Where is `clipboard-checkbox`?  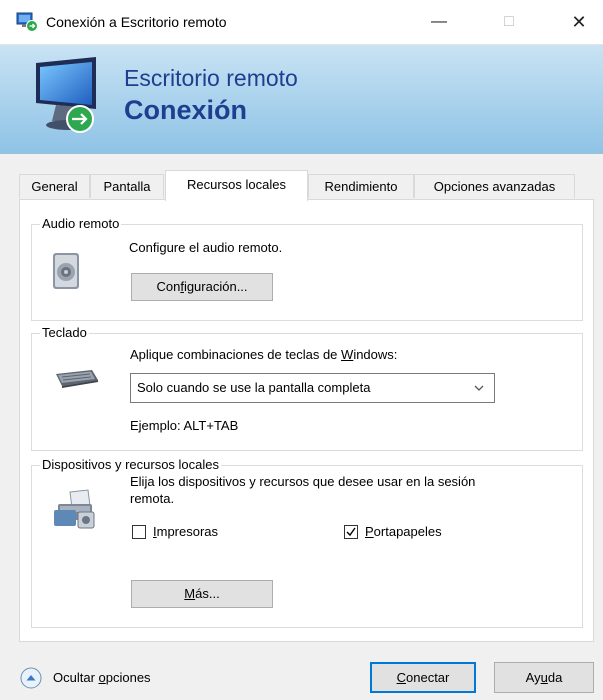
clipboard-checkbox is located at coordinates (351, 532).